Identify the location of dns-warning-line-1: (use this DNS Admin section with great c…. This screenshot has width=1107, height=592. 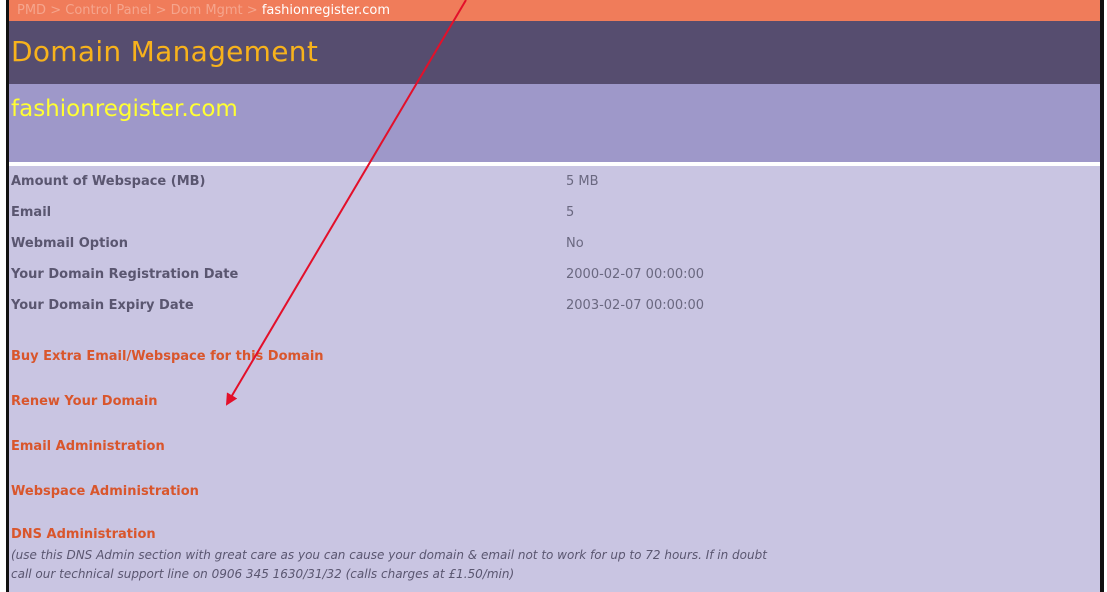
(389, 555).